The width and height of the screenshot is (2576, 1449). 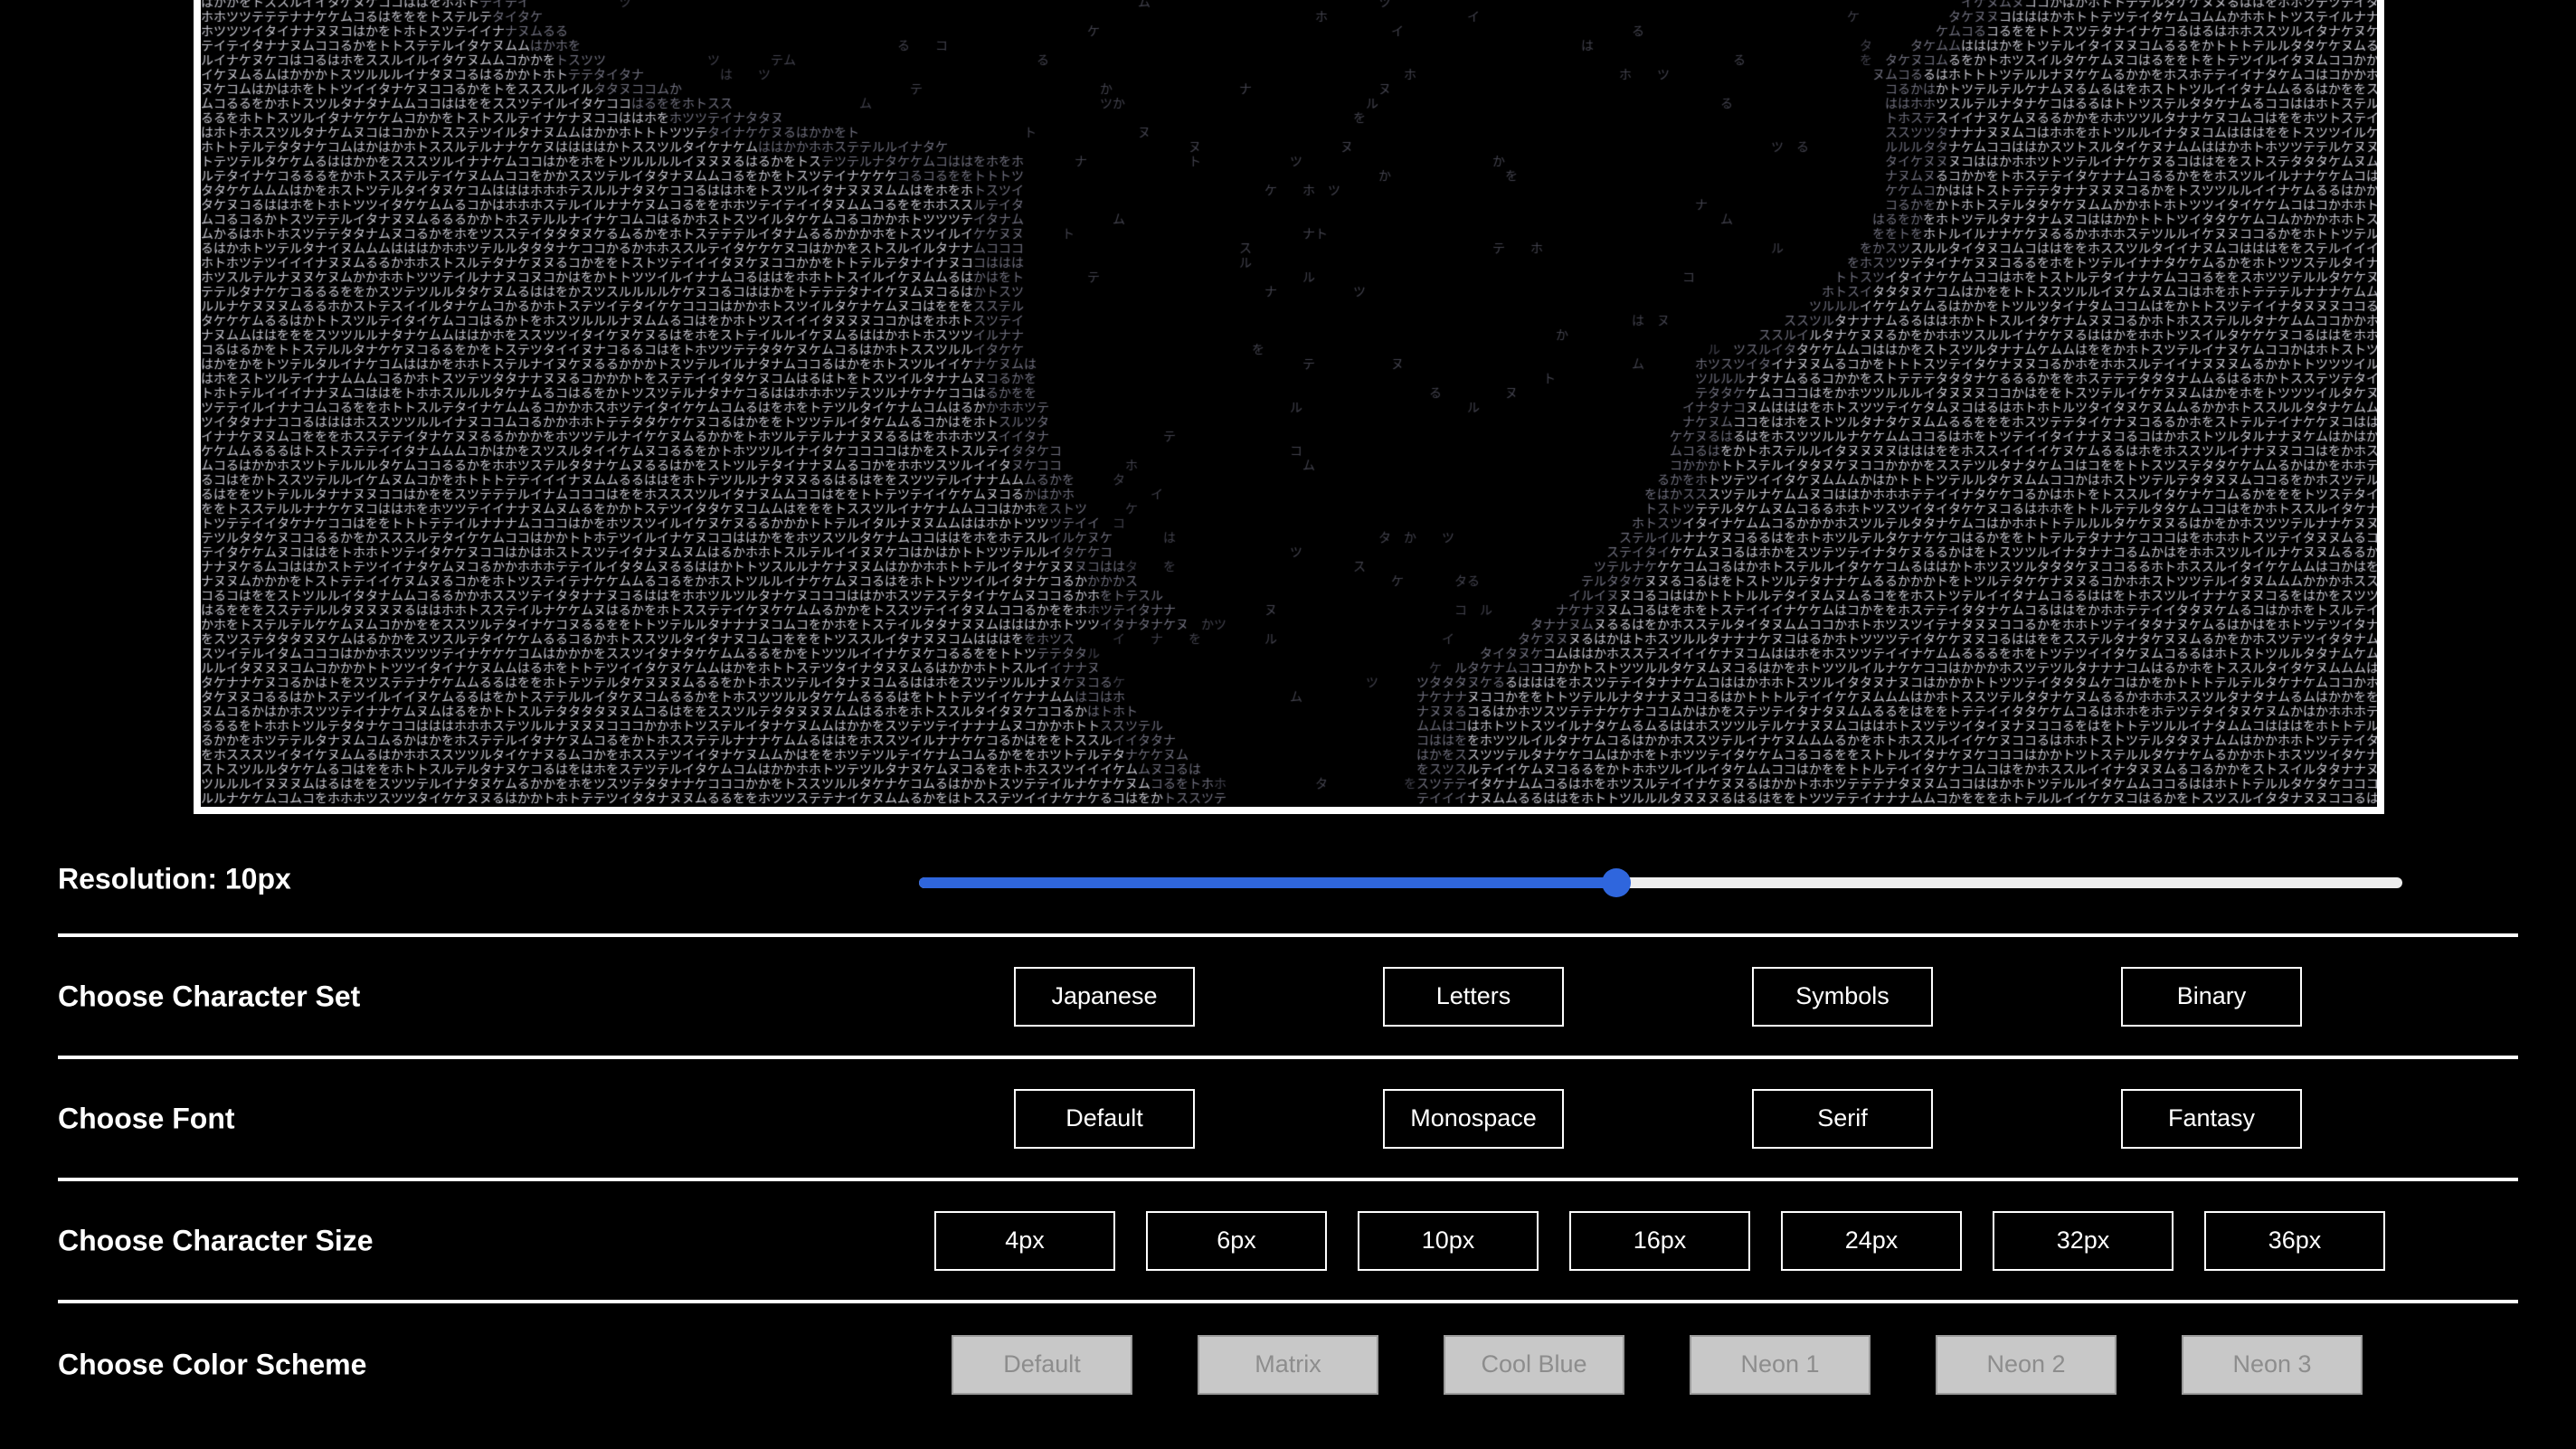 I want to click on color-scheme-label: Choose Color Scheme, so click(x=212, y=1364).